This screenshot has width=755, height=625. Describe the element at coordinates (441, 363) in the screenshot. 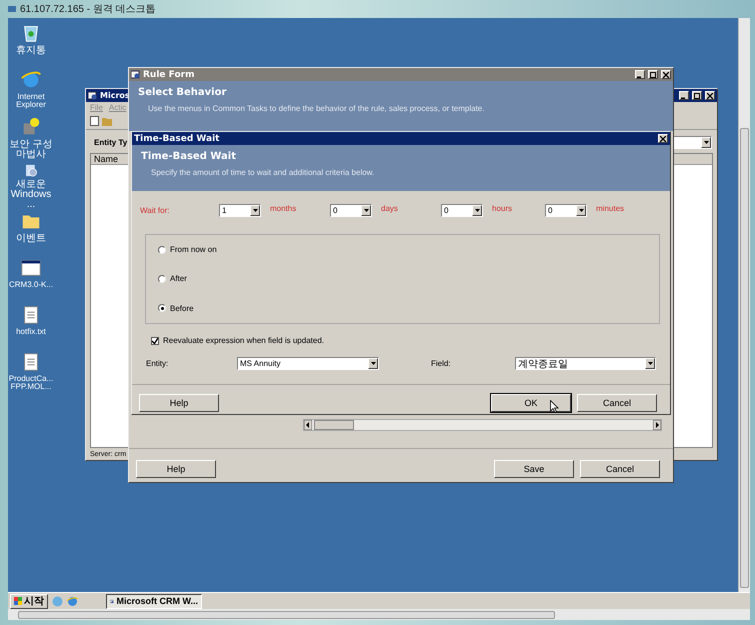

I see `field-label: Field:` at that location.